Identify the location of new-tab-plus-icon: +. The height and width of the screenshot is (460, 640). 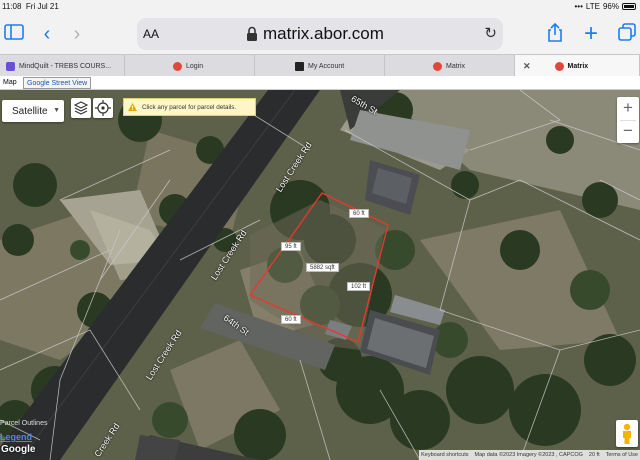
(591, 34).